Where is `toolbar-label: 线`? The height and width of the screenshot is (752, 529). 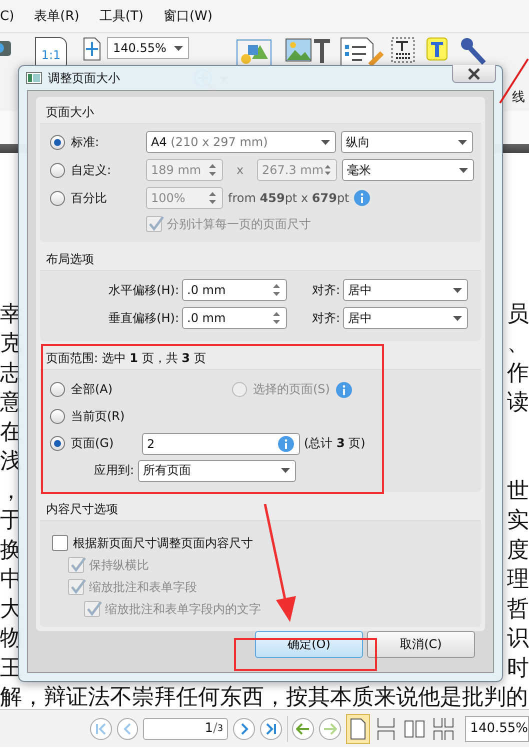 toolbar-label: 线 is located at coordinates (518, 97).